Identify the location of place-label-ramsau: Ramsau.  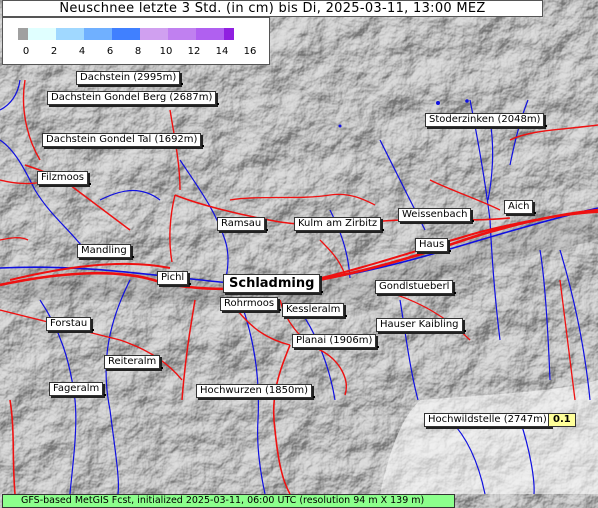
(243, 224).